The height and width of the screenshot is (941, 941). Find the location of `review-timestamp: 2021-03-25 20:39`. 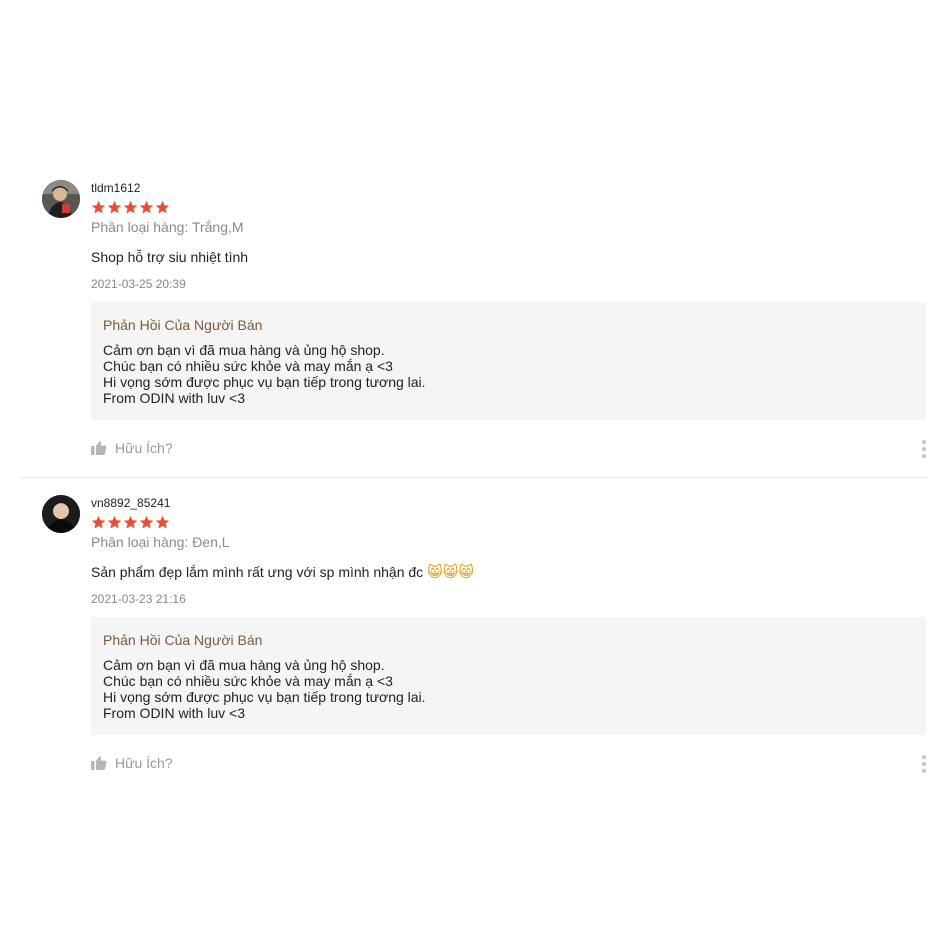

review-timestamp: 2021-03-25 20:39 is located at coordinates (138, 284).